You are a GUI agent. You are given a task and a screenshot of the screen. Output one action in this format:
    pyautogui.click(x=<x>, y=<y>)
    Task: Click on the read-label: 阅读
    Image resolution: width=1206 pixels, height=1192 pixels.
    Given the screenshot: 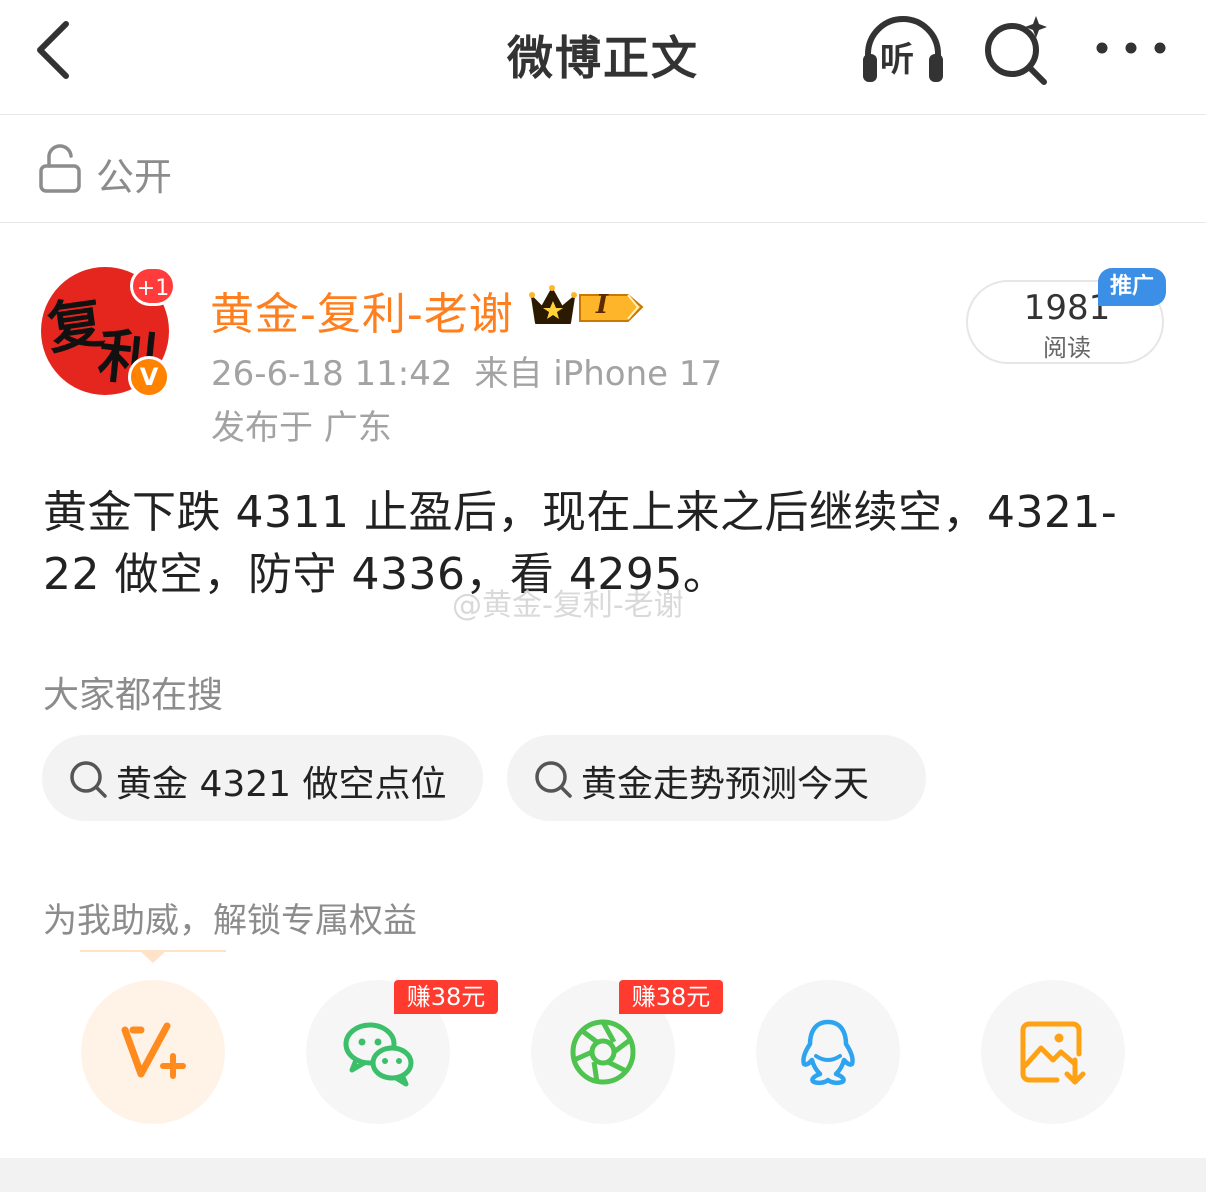 What is the action you would take?
    pyautogui.click(x=1067, y=348)
    